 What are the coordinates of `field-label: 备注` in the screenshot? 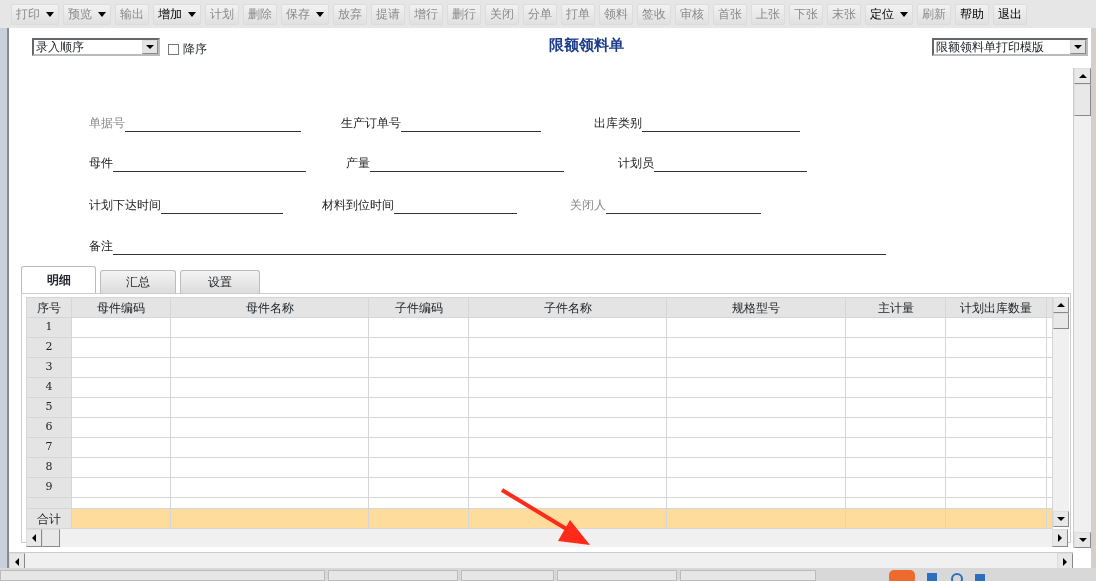 It's located at (101, 246).